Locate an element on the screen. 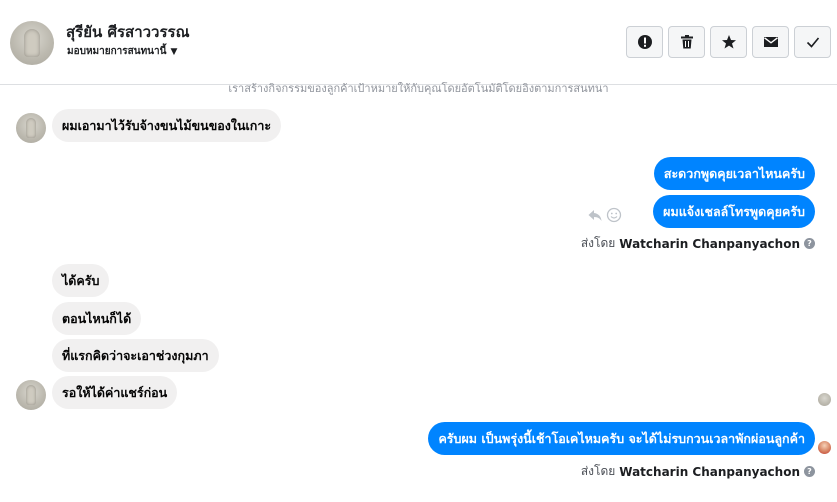 The height and width of the screenshot is (502, 837). incoming-message: ที่แรกคิดว่าจะเอาช่วงกุมภา is located at coordinates (135, 355).